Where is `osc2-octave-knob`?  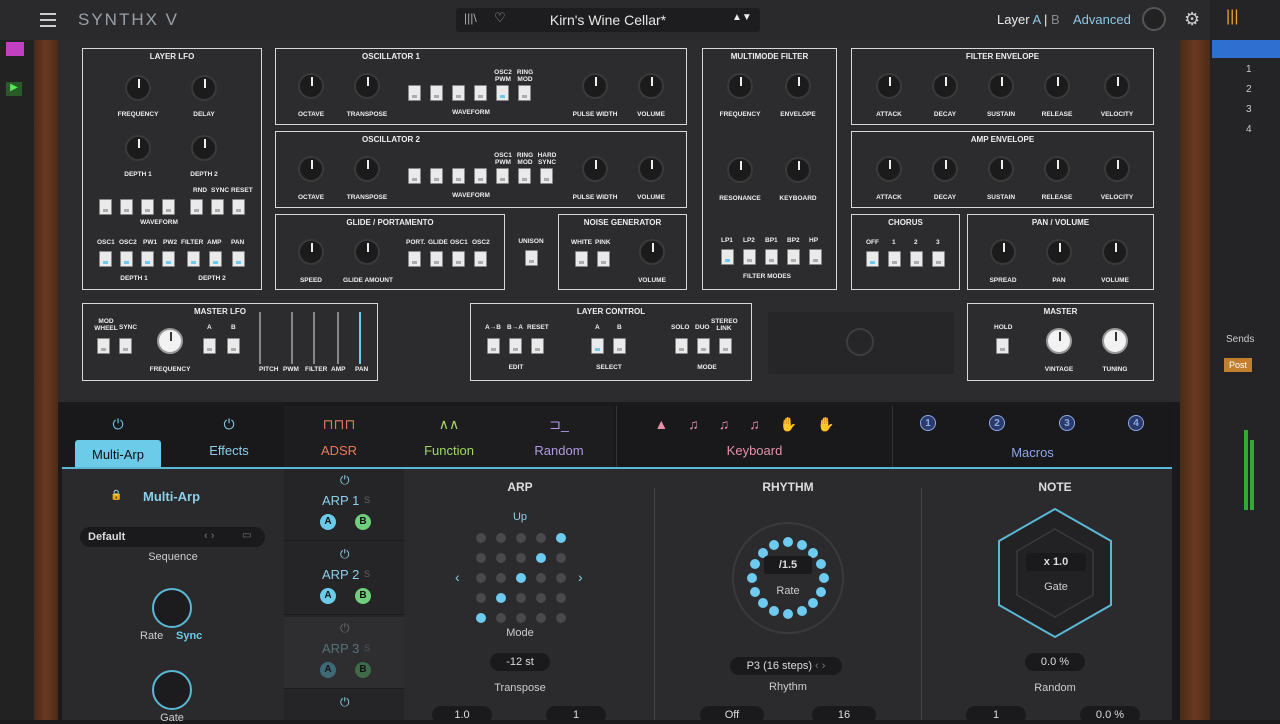
osc2-octave-knob is located at coordinates (311, 169).